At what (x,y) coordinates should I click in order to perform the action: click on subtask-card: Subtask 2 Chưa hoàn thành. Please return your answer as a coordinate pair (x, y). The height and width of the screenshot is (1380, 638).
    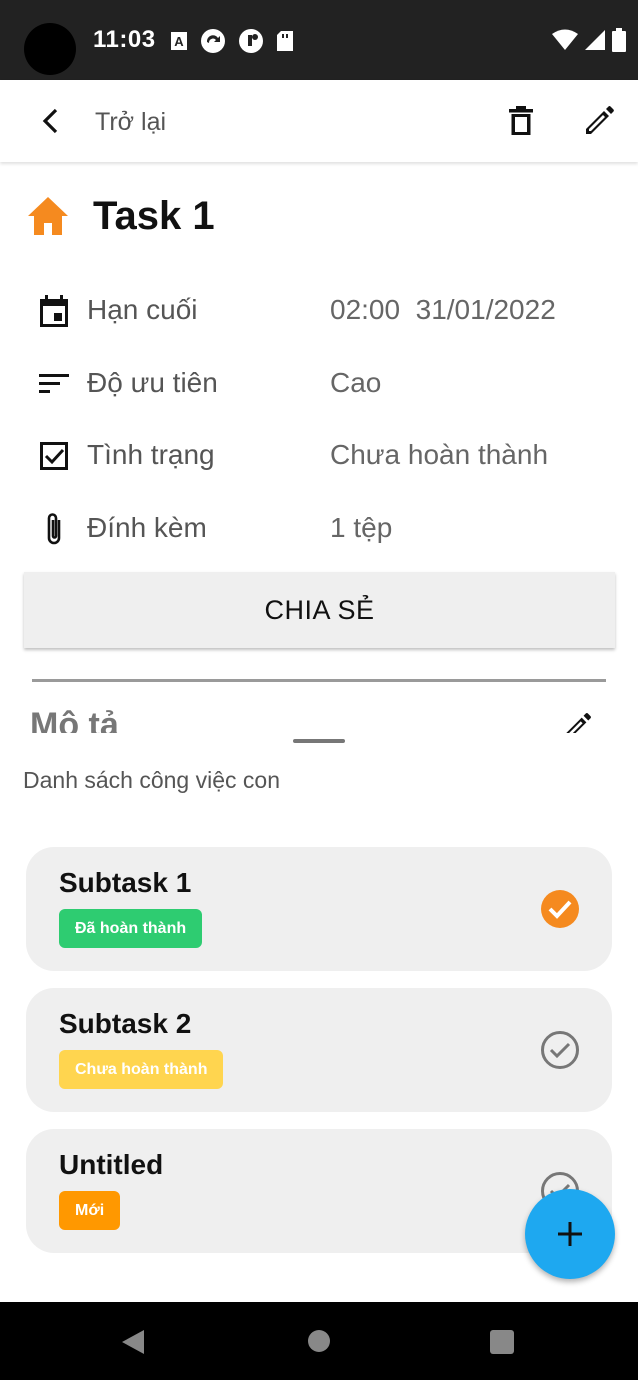
    Looking at the image, I should click on (319, 1050).